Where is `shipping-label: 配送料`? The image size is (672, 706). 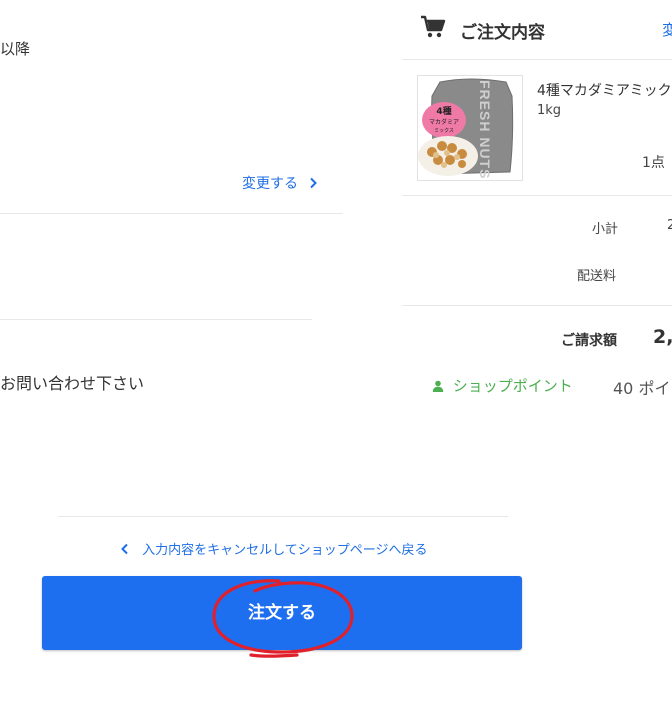
shipping-label: 配送料 is located at coordinates (597, 276).